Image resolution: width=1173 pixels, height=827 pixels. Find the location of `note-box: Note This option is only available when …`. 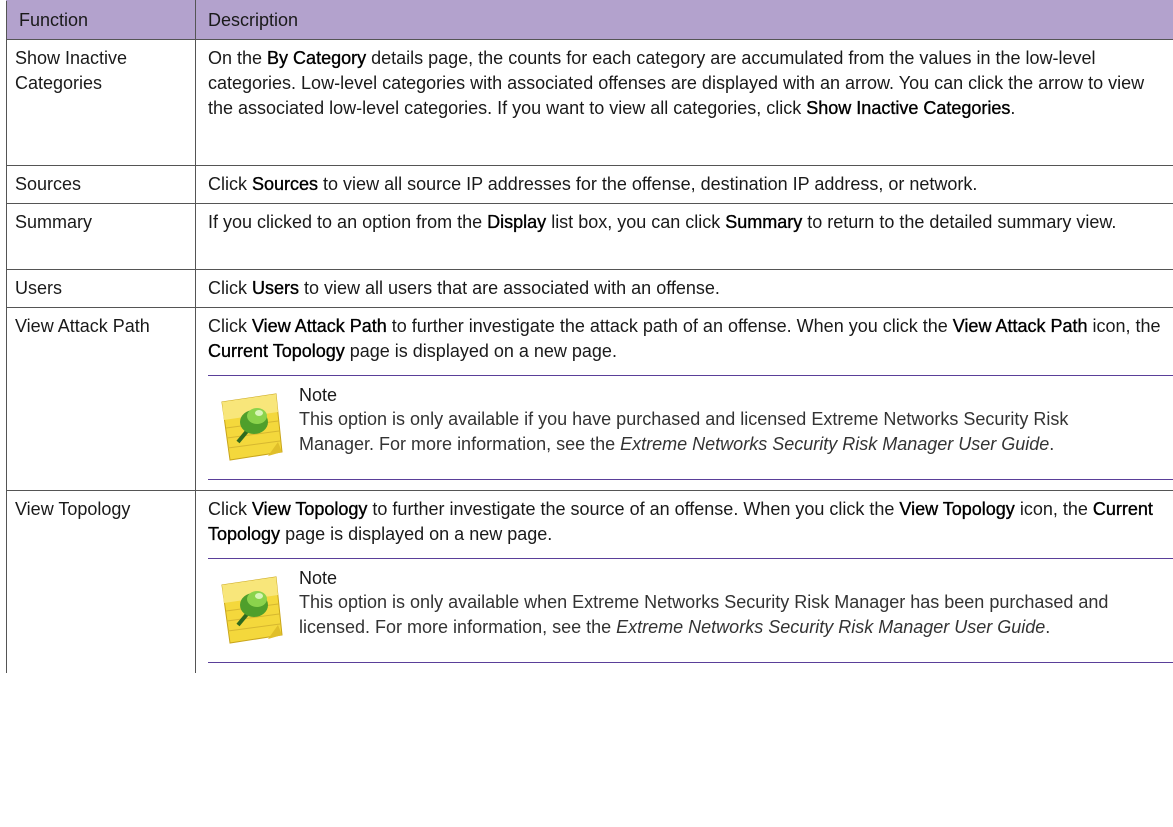

note-box: Note This option is only available when … is located at coordinates (690, 610).